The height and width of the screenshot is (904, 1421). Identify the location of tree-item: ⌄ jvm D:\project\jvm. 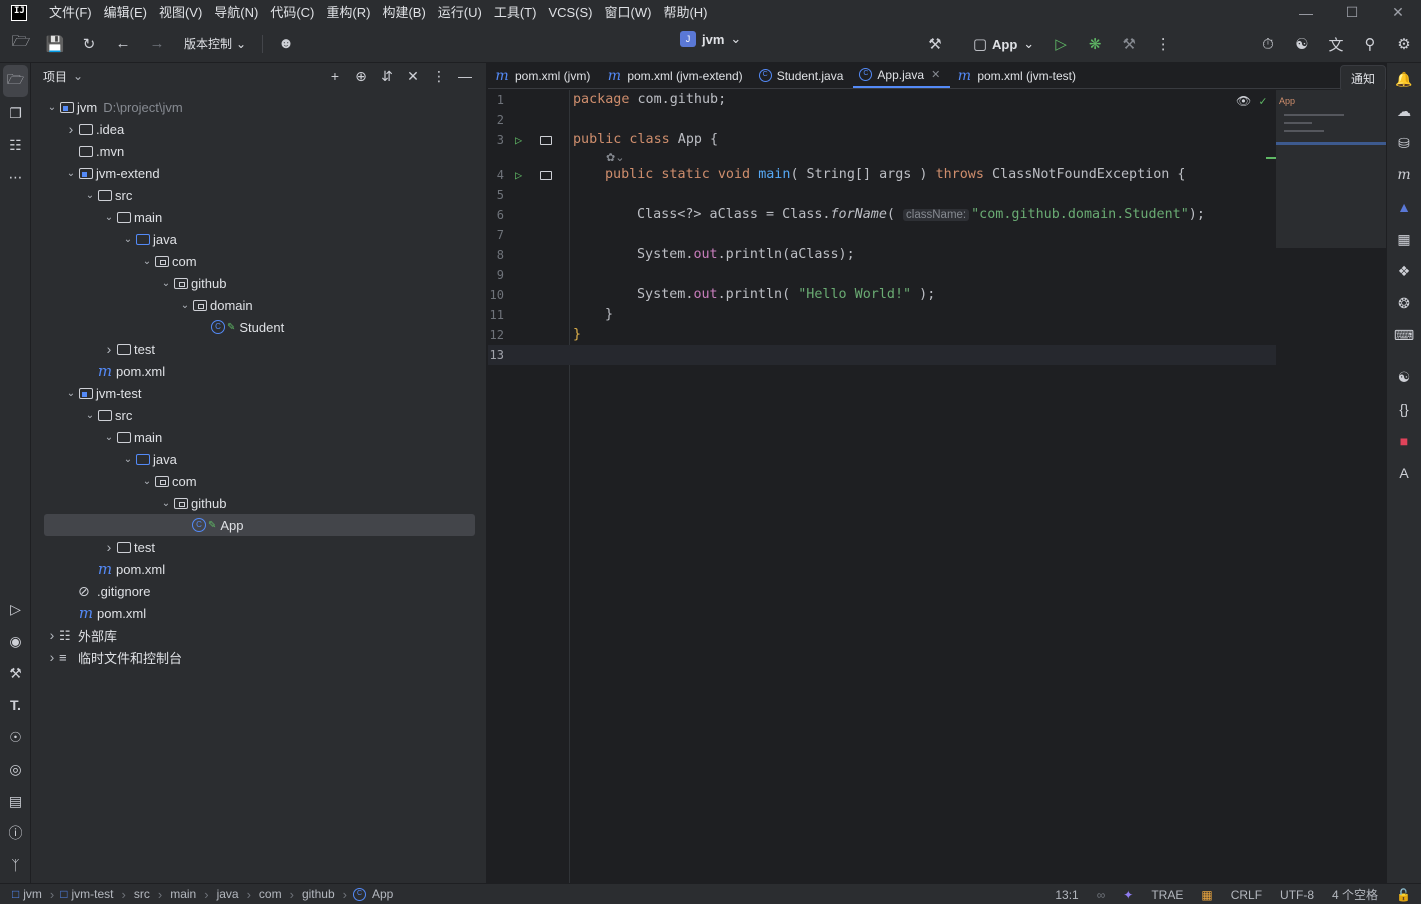
(259, 107).